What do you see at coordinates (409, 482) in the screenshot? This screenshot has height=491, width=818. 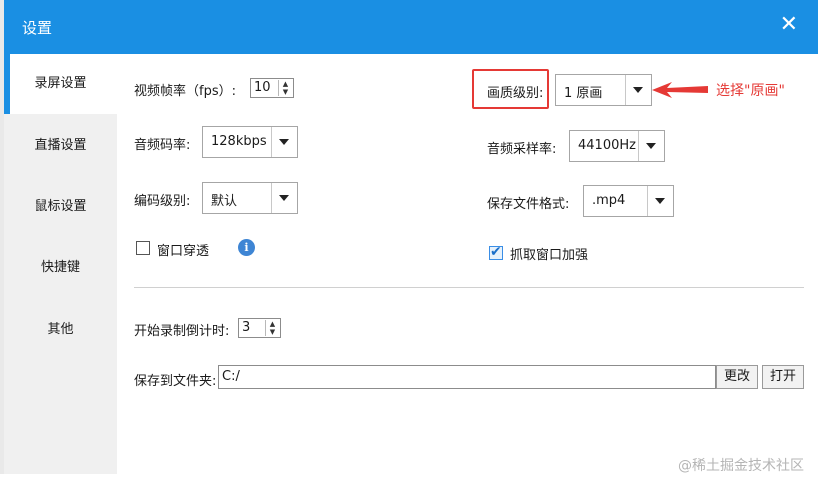 I see `window-bottom-edge` at bounding box center [409, 482].